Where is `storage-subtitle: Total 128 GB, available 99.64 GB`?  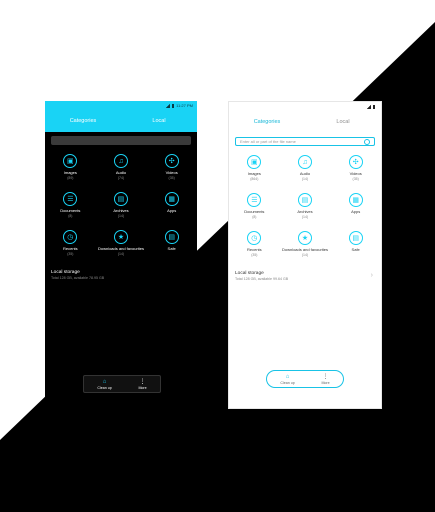 storage-subtitle: Total 128 GB, available 99.64 GB is located at coordinates (262, 279).